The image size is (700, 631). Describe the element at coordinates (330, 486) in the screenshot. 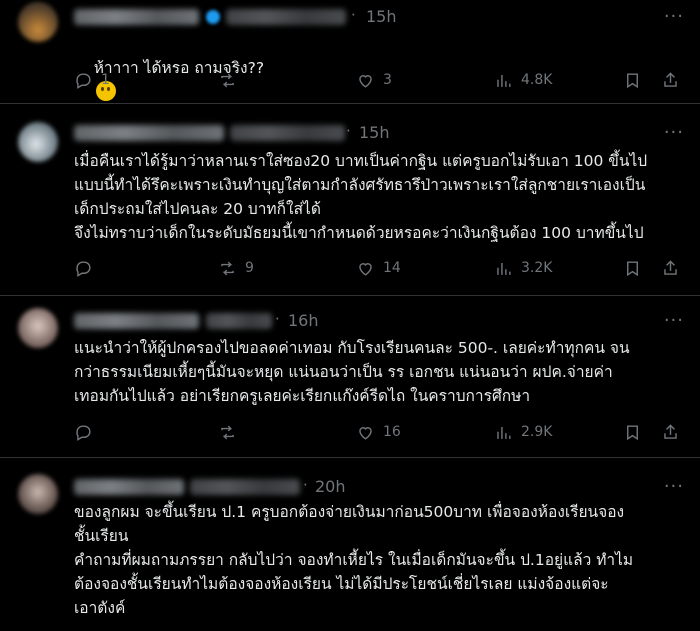

I see `post-time: 20h` at that location.